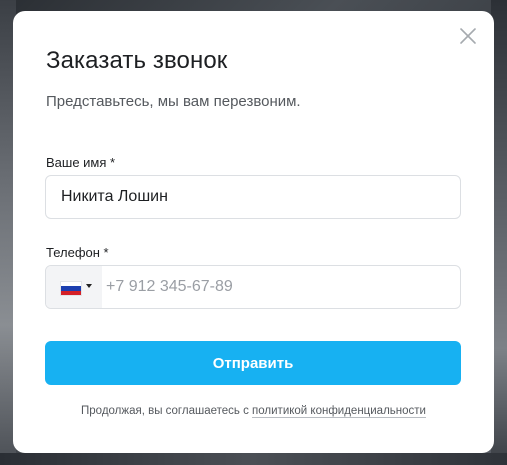  Describe the element at coordinates (253, 363) in the screenshot. I see `submit-button: Отправить` at that location.